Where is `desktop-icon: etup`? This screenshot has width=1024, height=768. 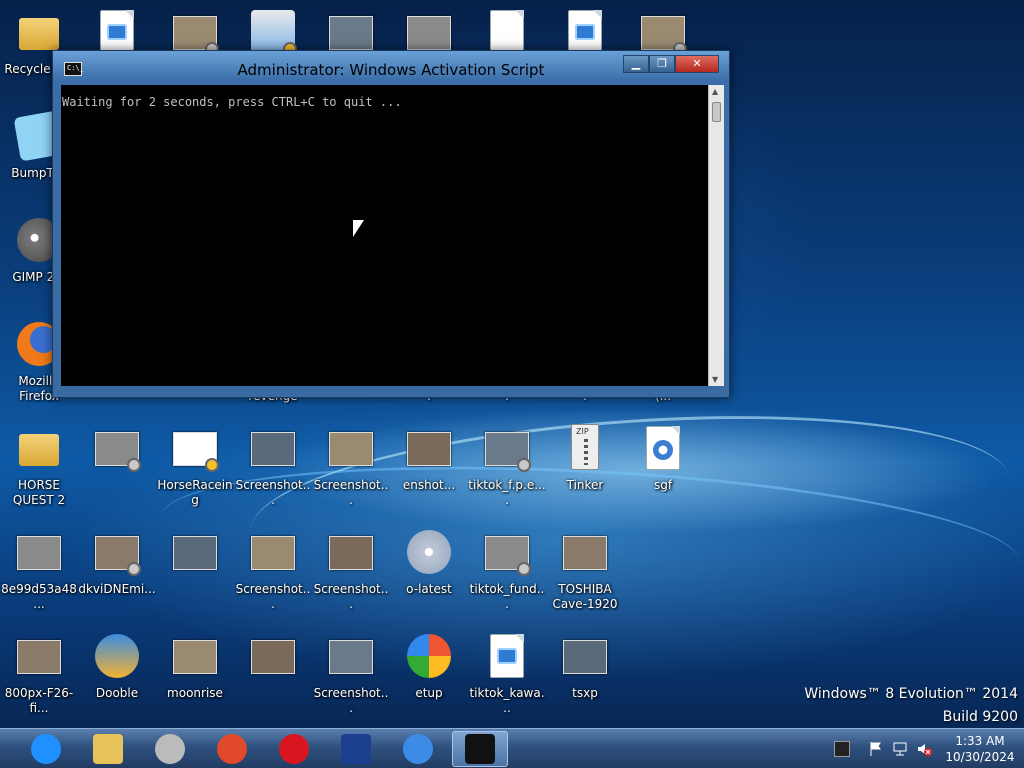 desktop-icon: etup is located at coordinates (429, 677).